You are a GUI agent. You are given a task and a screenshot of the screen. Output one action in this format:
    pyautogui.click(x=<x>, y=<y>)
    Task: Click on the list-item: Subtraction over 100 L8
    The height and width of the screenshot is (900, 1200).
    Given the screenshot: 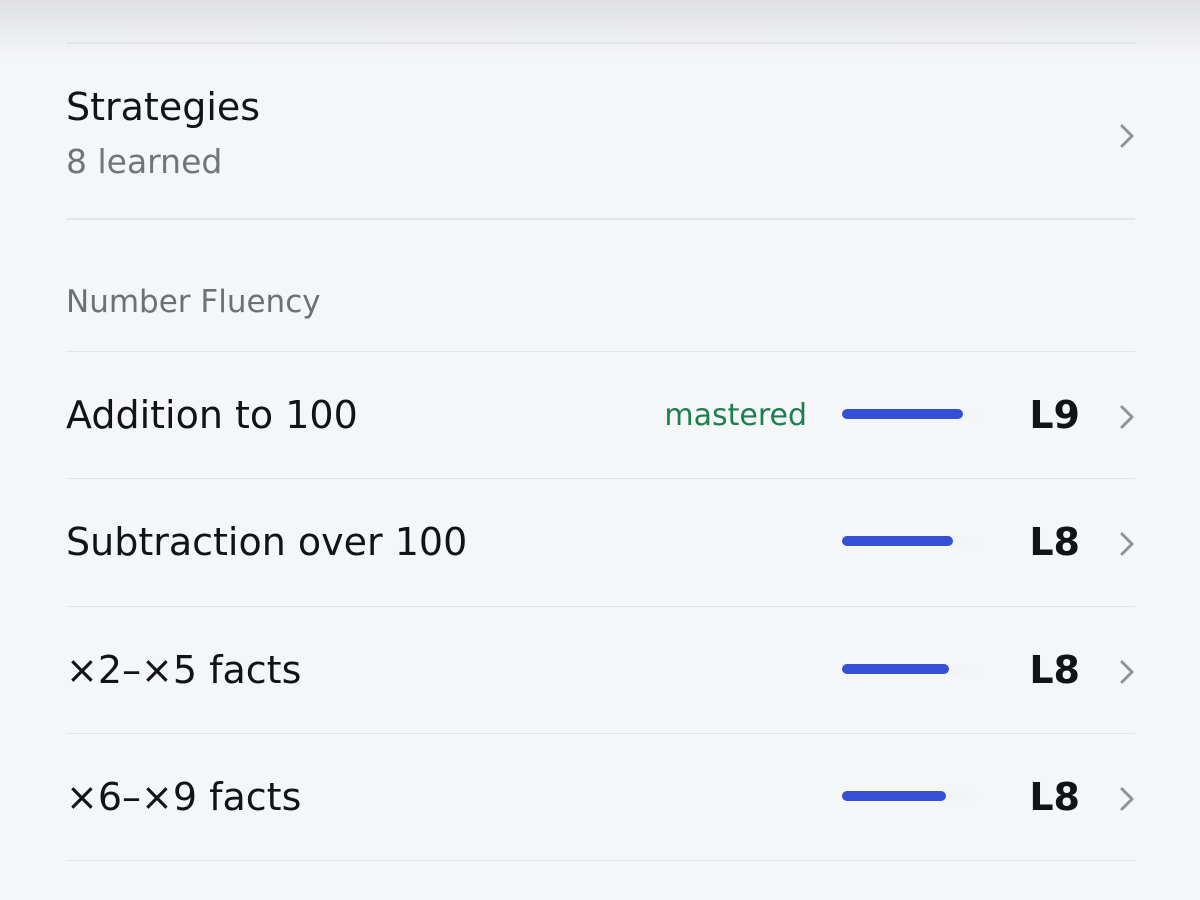 What is the action you would take?
    pyautogui.click(x=600, y=542)
    